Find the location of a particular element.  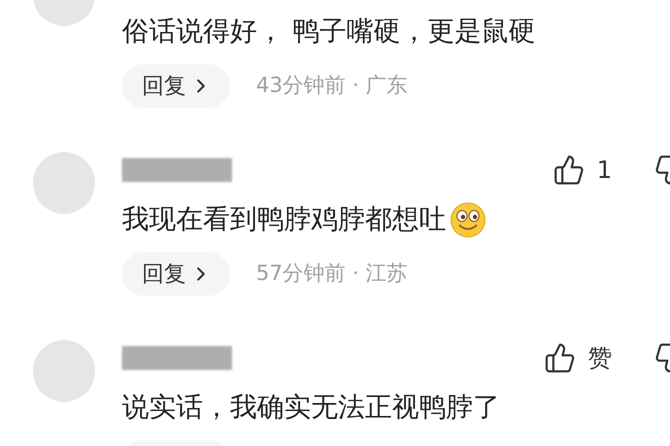

like-button: 赞 is located at coordinates (578, 358).